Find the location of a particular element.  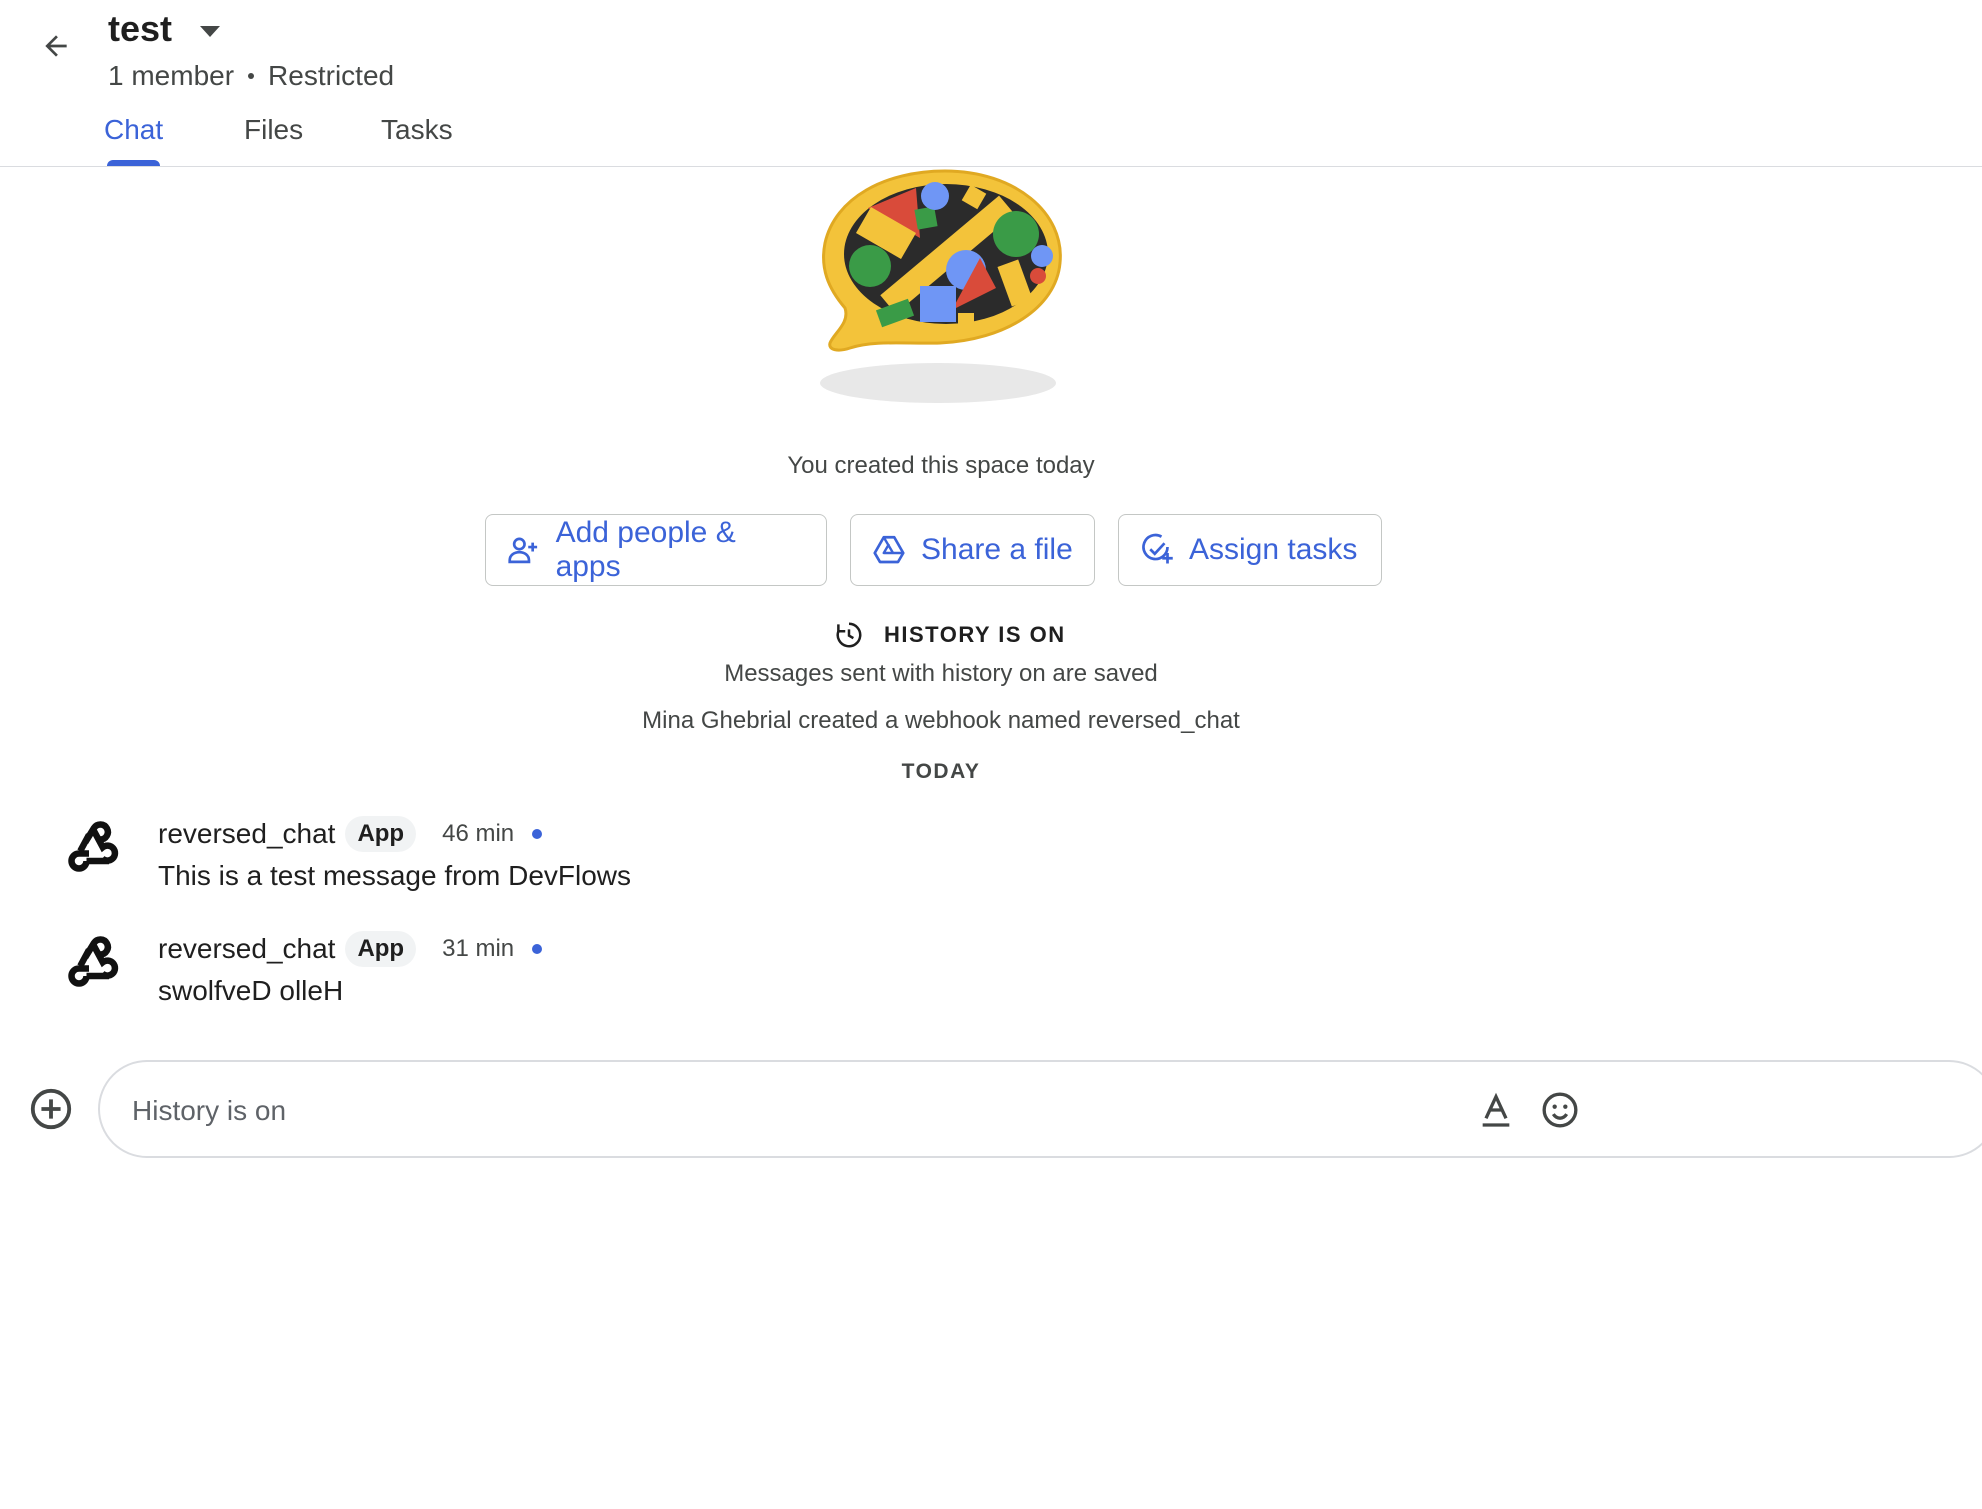

message-header: reversed_chat App 31 min is located at coordinates (350, 949).